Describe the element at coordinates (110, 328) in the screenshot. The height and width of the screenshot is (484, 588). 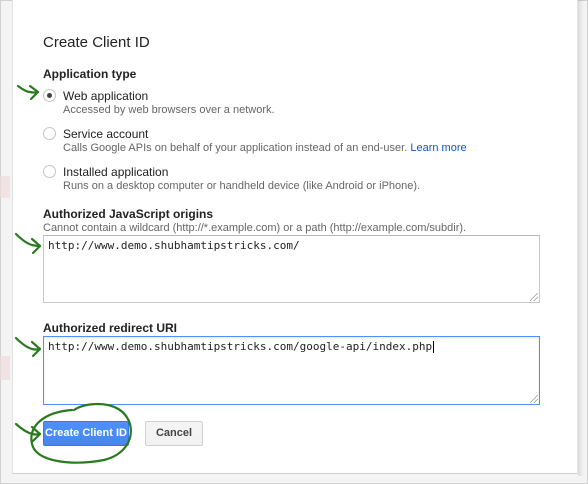
I see `redirect-uri-heading: Authorized redirect URI` at that location.